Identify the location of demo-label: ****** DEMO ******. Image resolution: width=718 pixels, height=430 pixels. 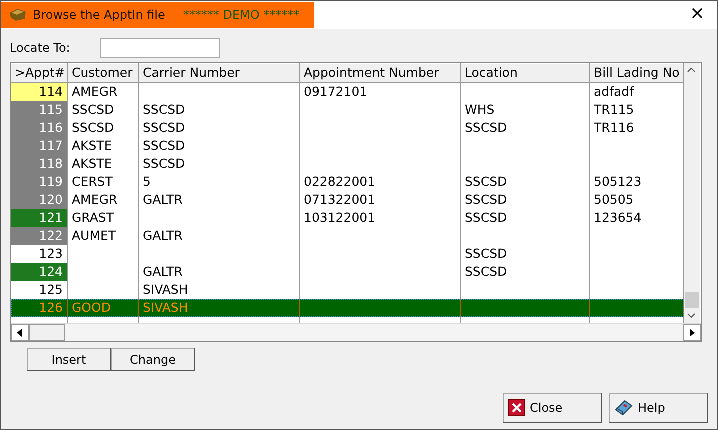
(241, 15).